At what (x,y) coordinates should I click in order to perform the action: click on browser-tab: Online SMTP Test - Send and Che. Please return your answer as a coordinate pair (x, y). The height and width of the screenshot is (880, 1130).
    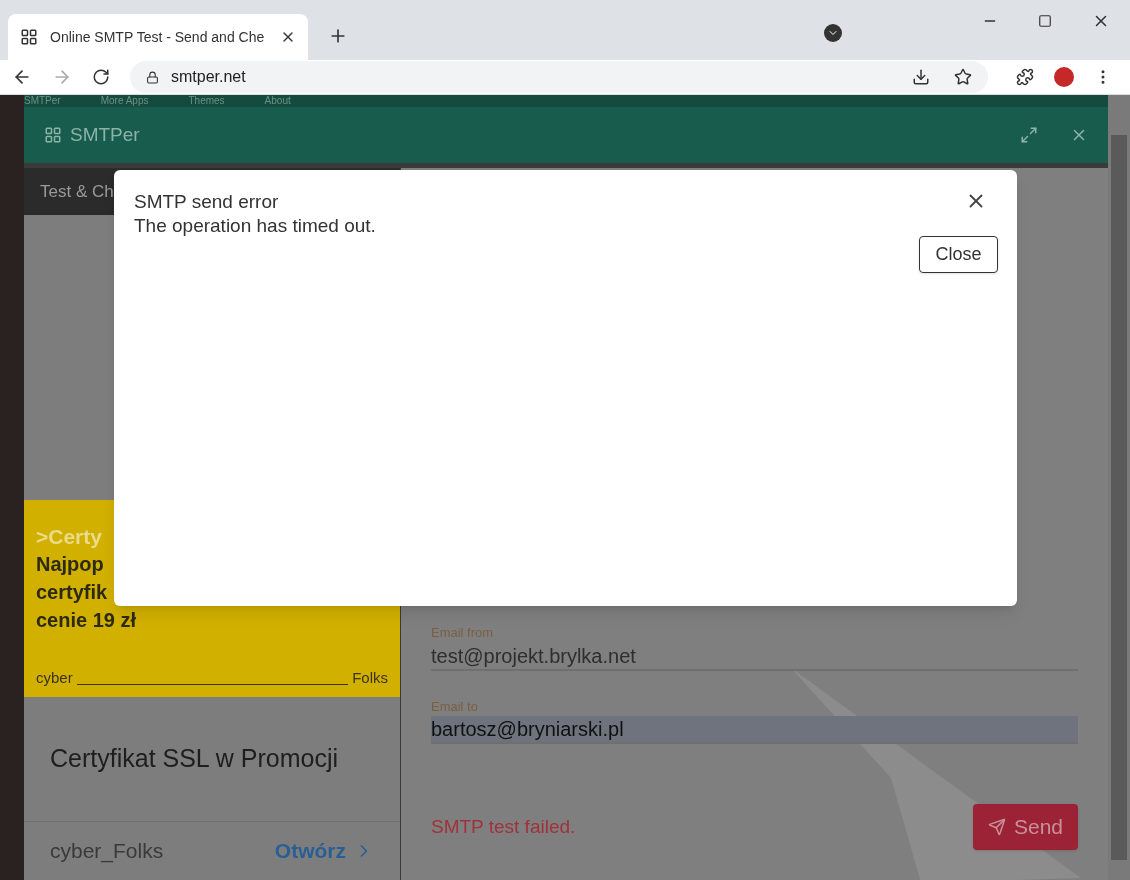
    Looking at the image, I should click on (158, 37).